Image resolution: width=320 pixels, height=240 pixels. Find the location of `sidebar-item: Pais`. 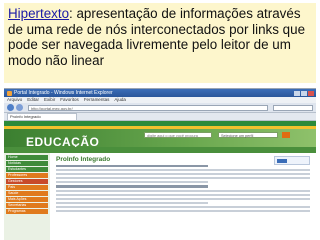

sidebar-item: Pais is located at coordinates (27, 187).